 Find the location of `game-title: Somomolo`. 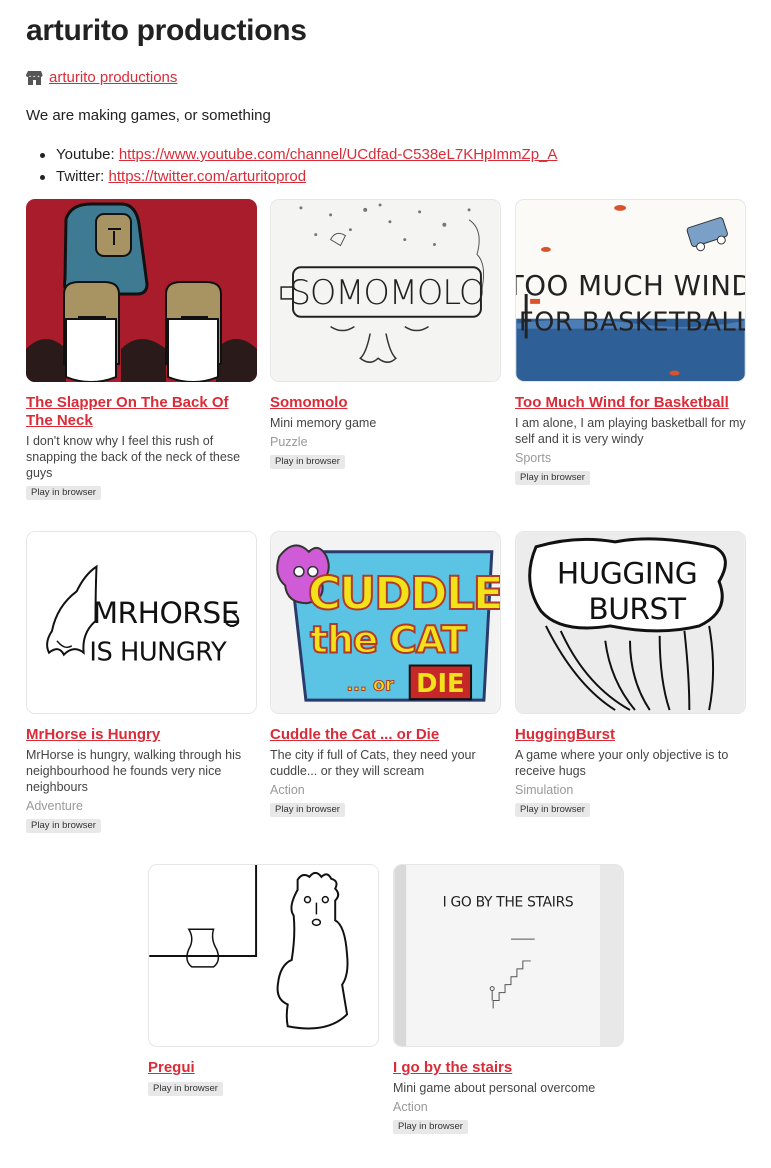

game-title: Somomolo is located at coordinates (385, 403).